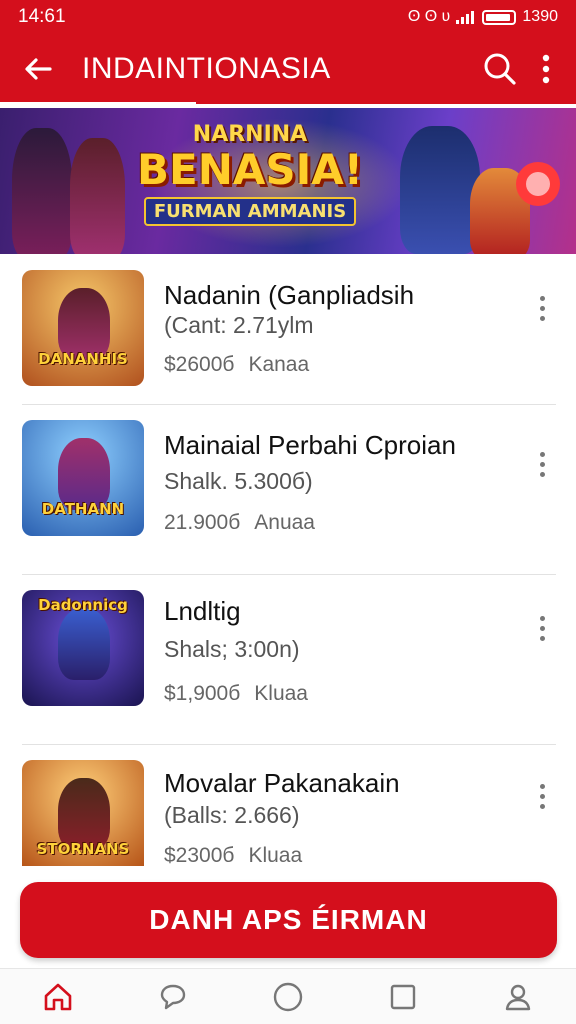  Describe the element at coordinates (202, 522) in the screenshot. I see `price-value: 21.900б` at that location.